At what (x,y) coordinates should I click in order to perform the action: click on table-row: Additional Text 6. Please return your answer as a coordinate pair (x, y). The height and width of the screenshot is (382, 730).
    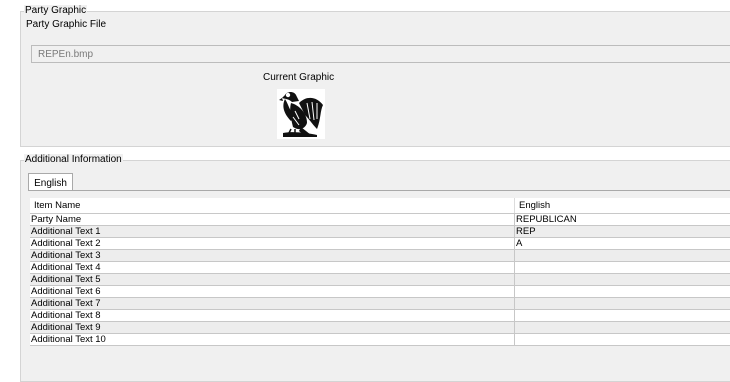
    Looking at the image, I should click on (380, 292).